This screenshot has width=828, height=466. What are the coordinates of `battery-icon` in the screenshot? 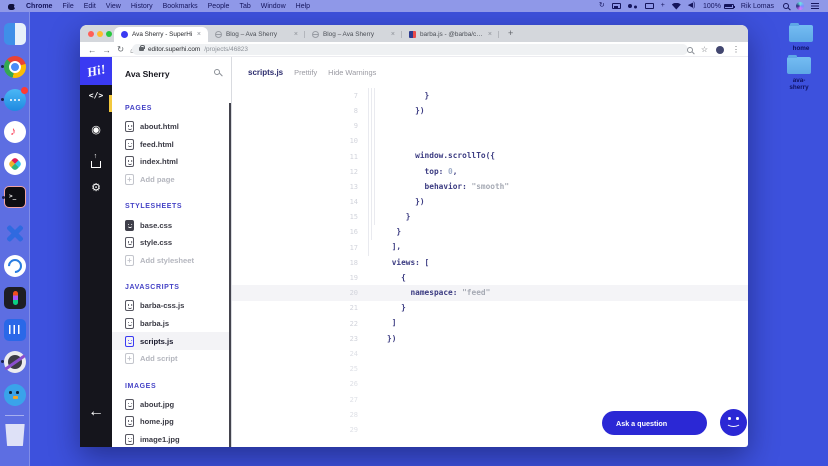 It's located at (729, 6).